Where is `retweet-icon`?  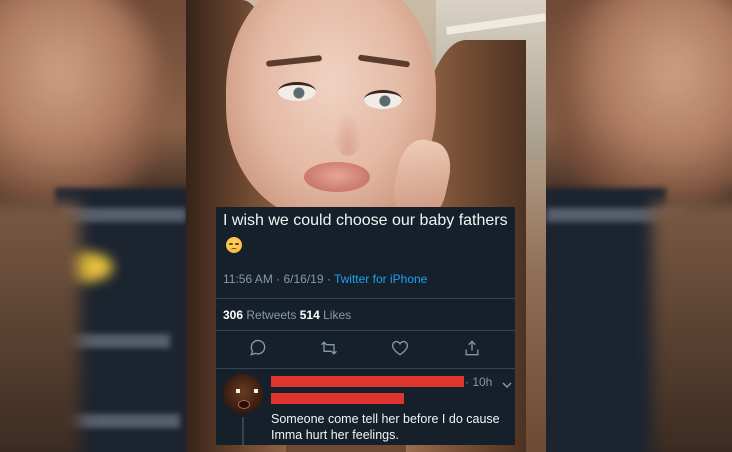
retweet-icon is located at coordinates (330, 349).